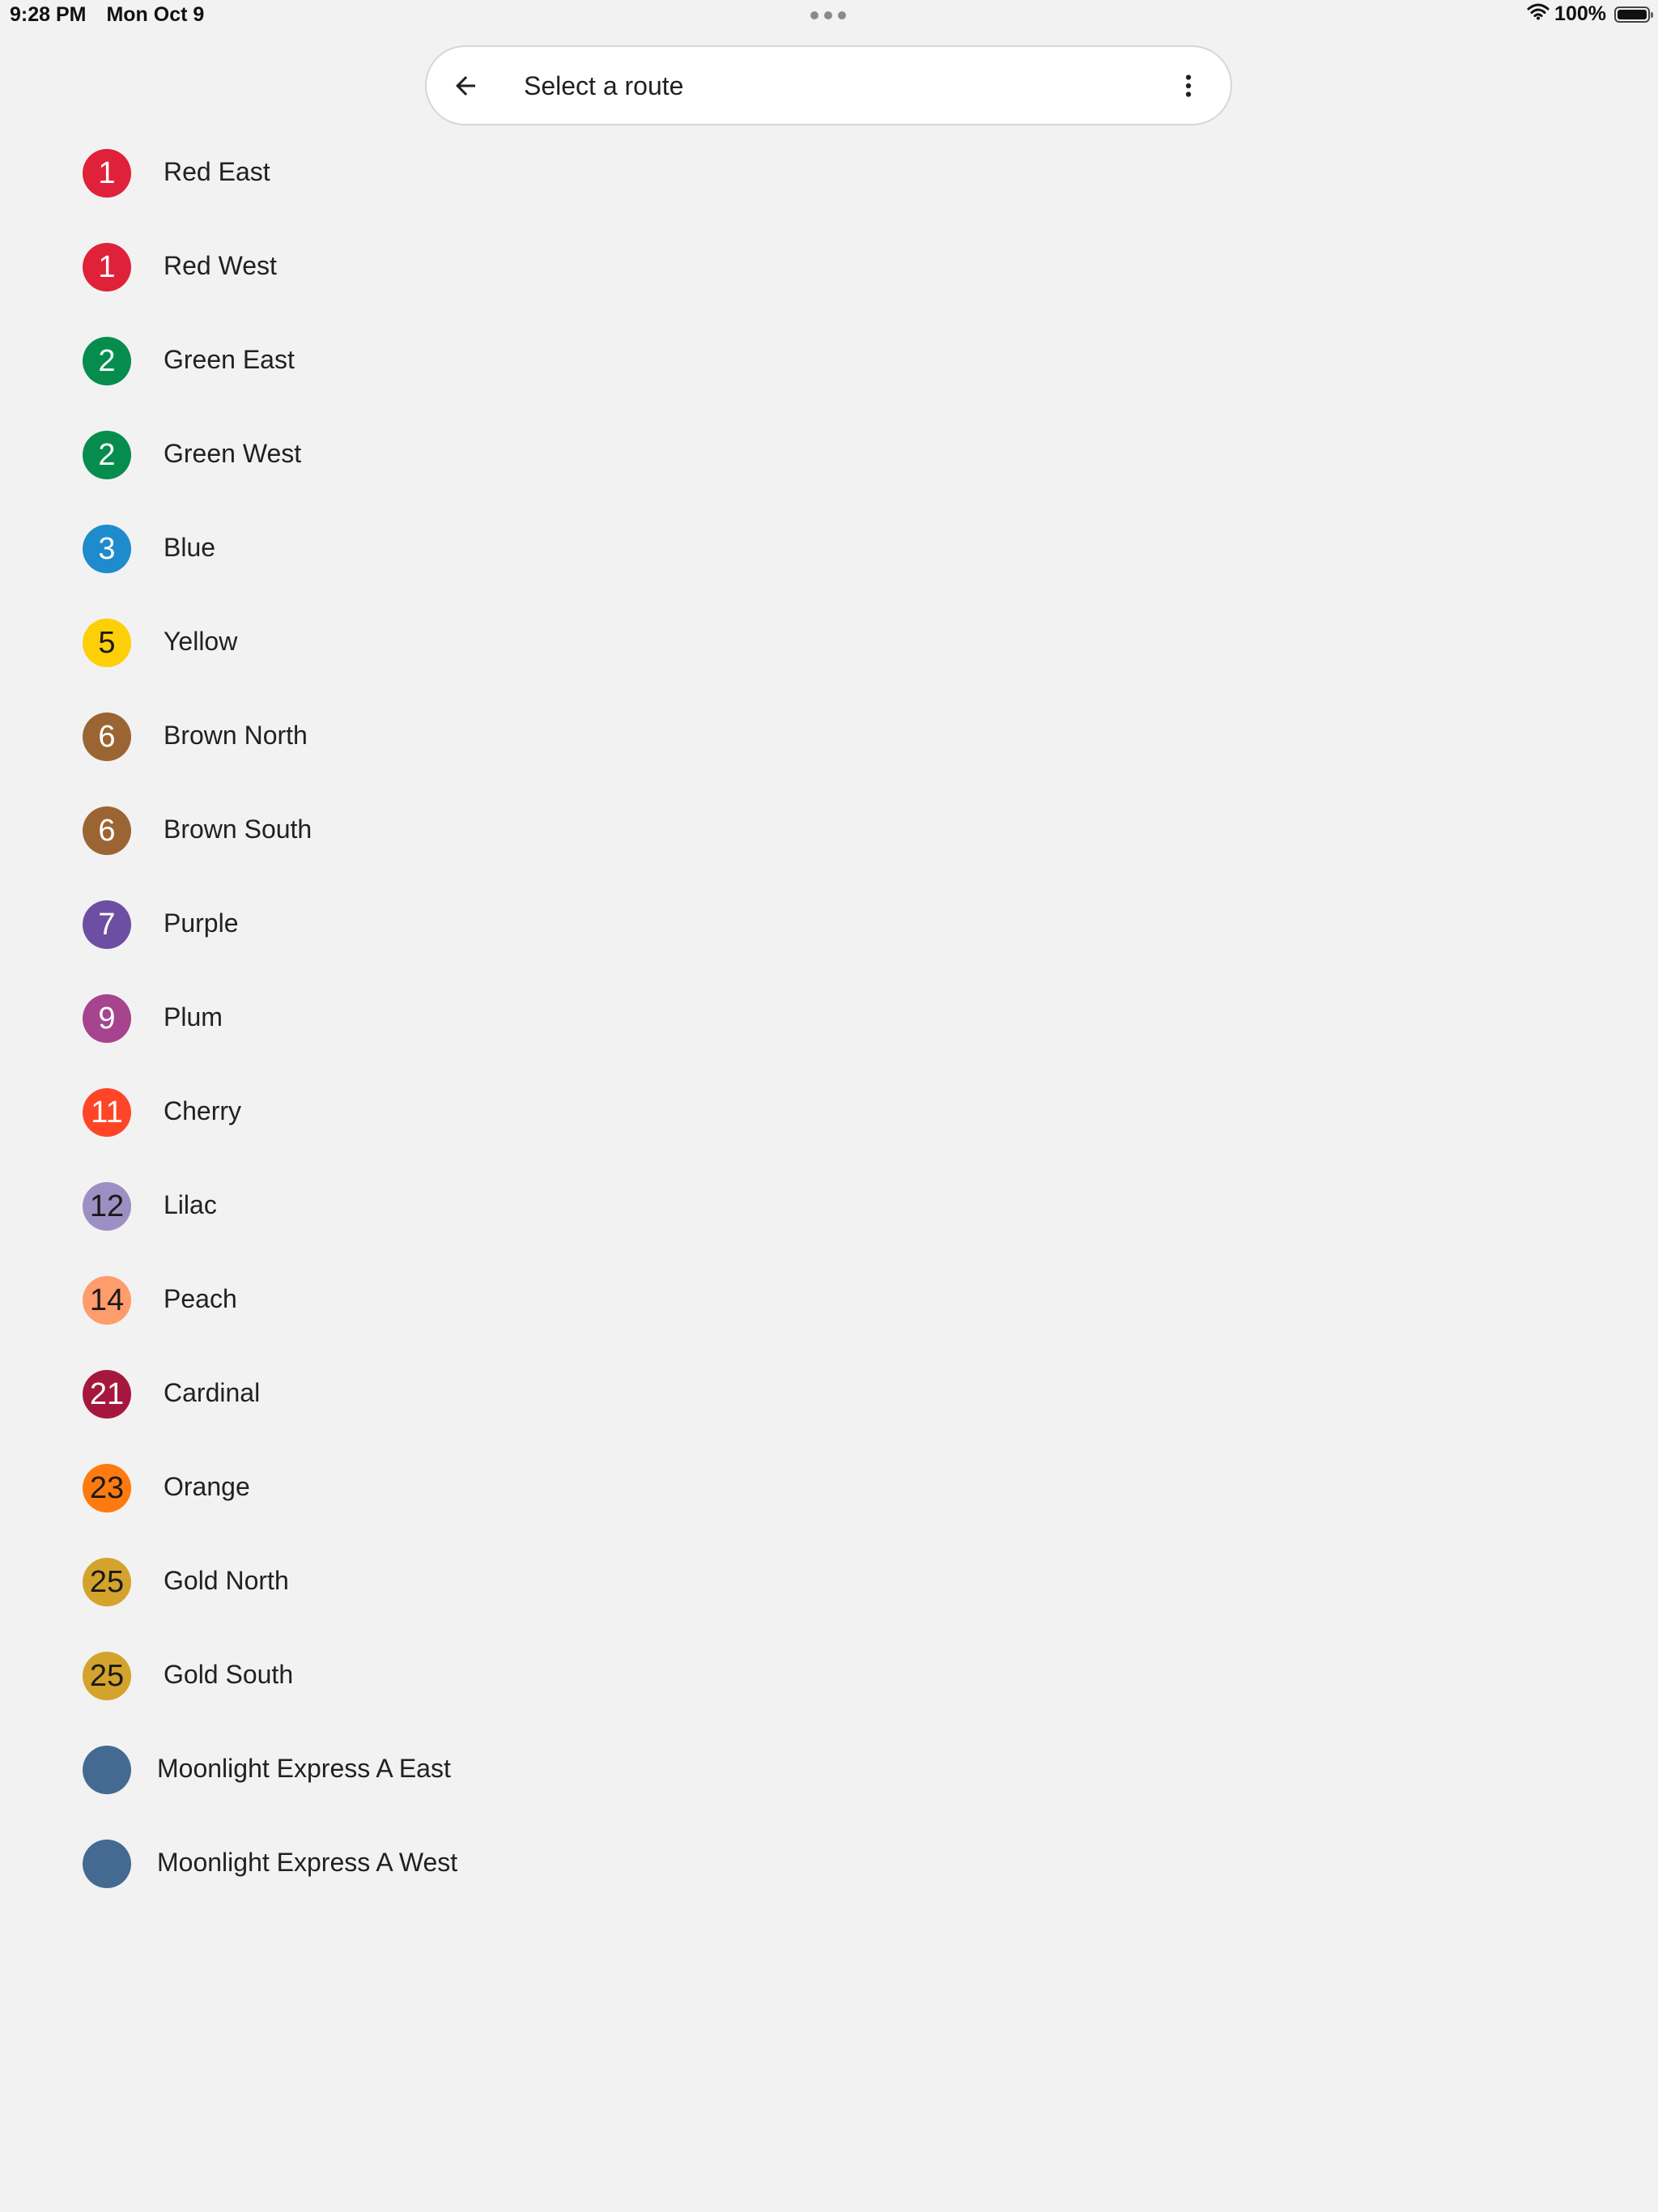 The image size is (1658, 2212). Describe the element at coordinates (212, 1393) in the screenshot. I see `route-name: Cardinal` at that location.